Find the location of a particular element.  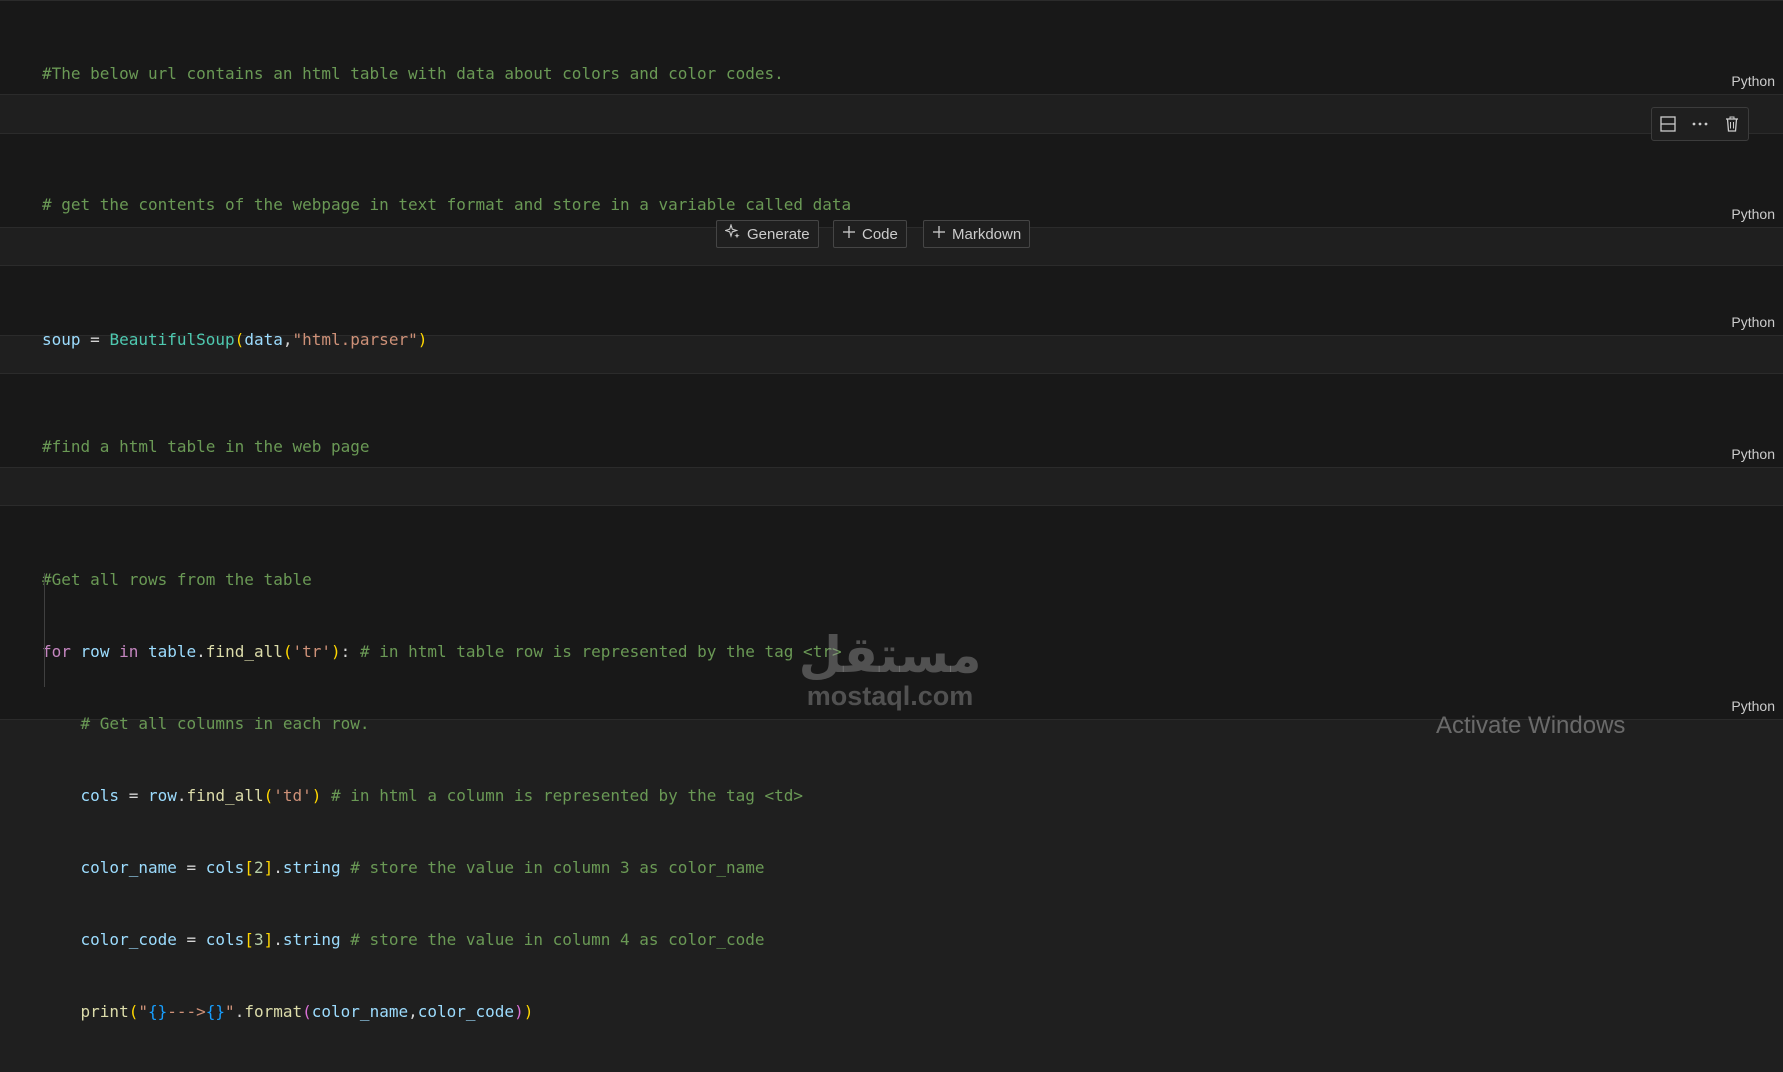

code-token: 3 is located at coordinates (258, 939).